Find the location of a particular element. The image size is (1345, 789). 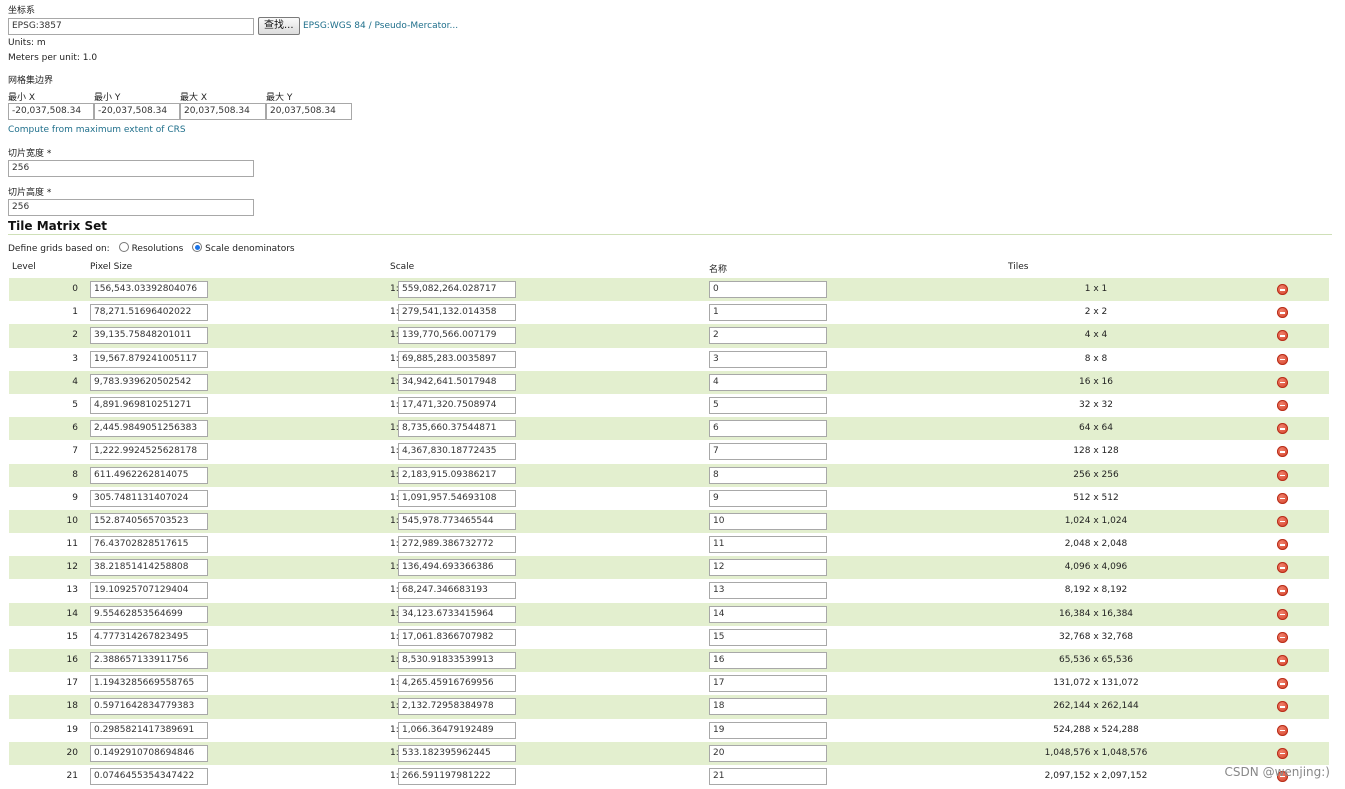

tile-height-input: 256 is located at coordinates (131, 207).